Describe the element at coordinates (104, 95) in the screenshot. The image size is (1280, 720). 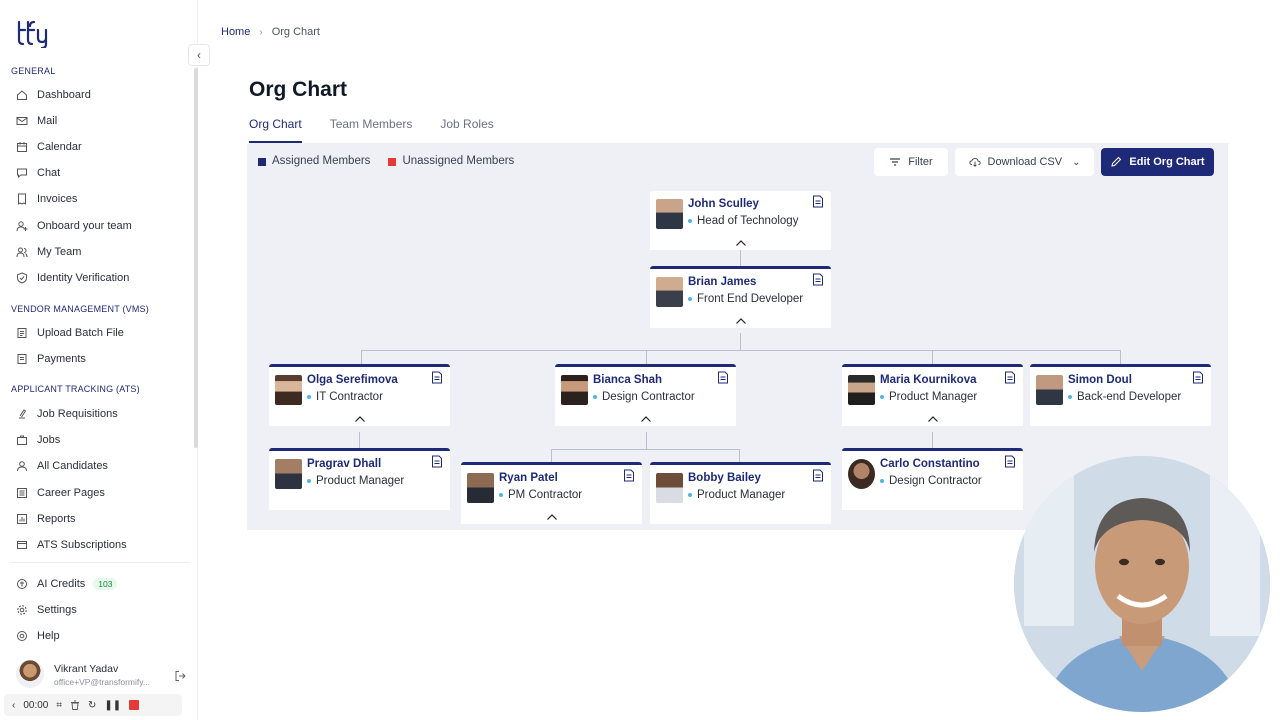
I see `sidebar-item-dashboard: Dashboard` at that location.